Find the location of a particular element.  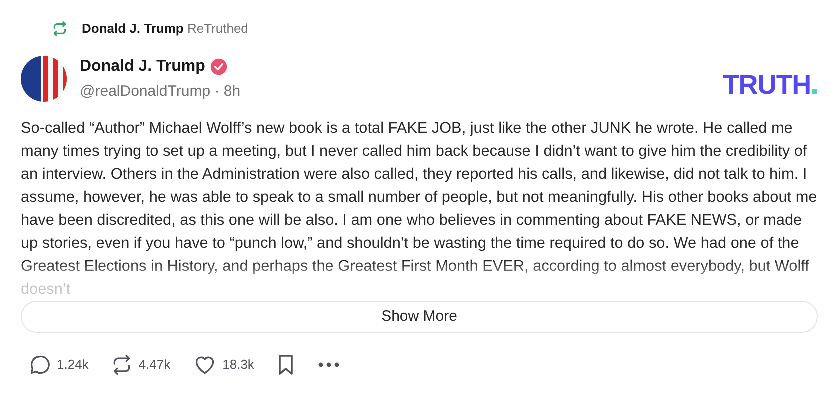

more-icon is located at coordinates (329, 365).